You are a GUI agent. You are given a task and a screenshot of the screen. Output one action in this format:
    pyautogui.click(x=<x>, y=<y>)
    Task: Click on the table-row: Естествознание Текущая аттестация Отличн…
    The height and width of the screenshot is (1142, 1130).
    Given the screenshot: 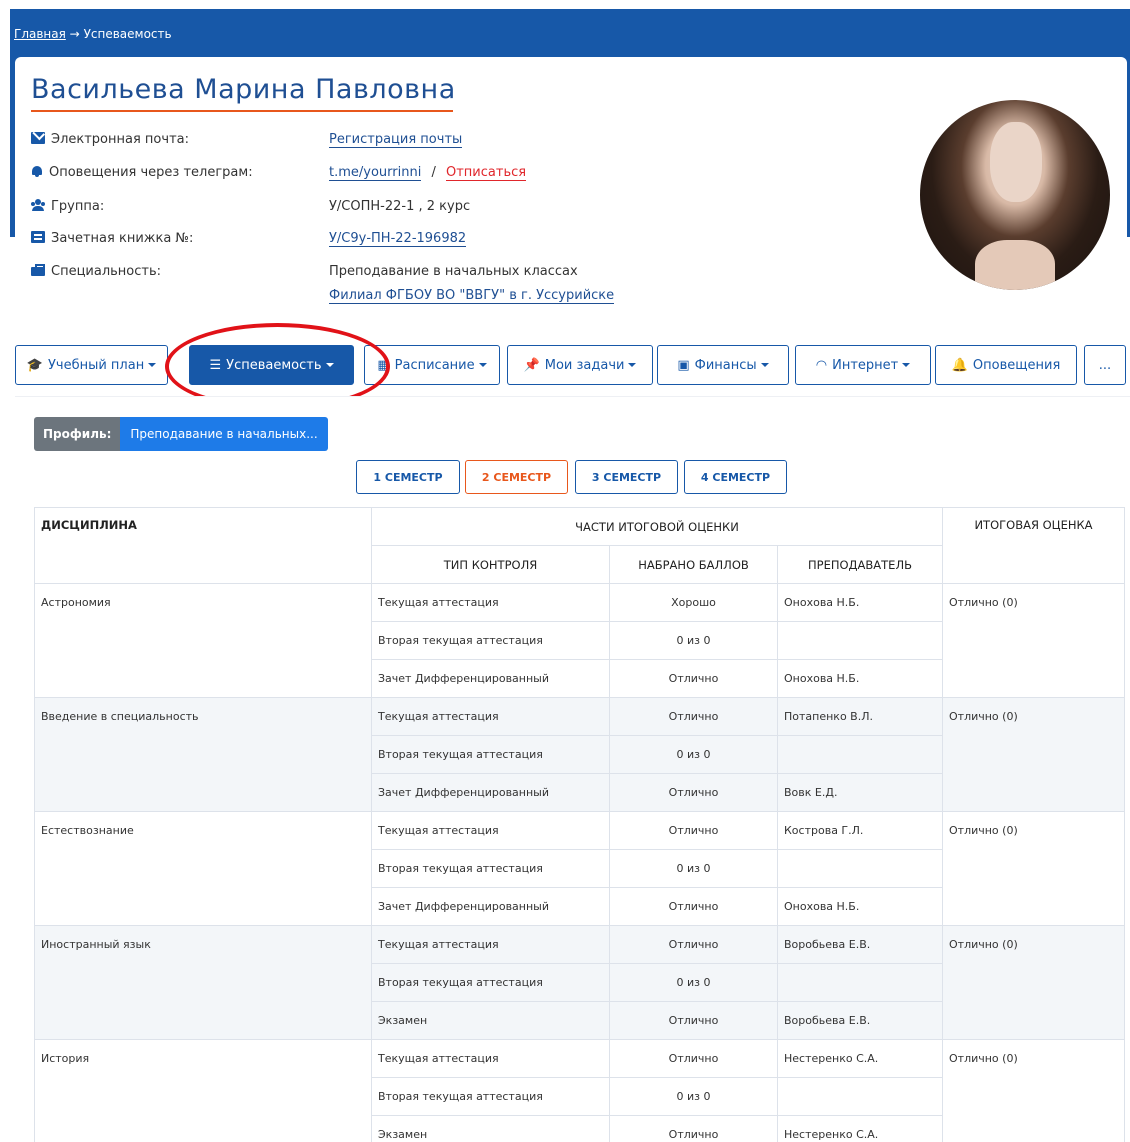 What is the action you would take?
    pyautogui.click(x=579, y=868)
    